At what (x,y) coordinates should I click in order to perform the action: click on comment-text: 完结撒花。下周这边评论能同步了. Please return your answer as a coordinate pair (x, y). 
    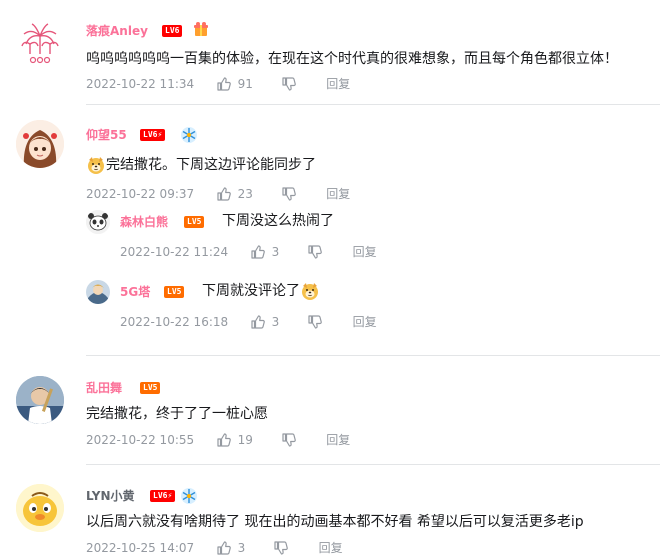
    Looking at the image, I should click on (201, 165).